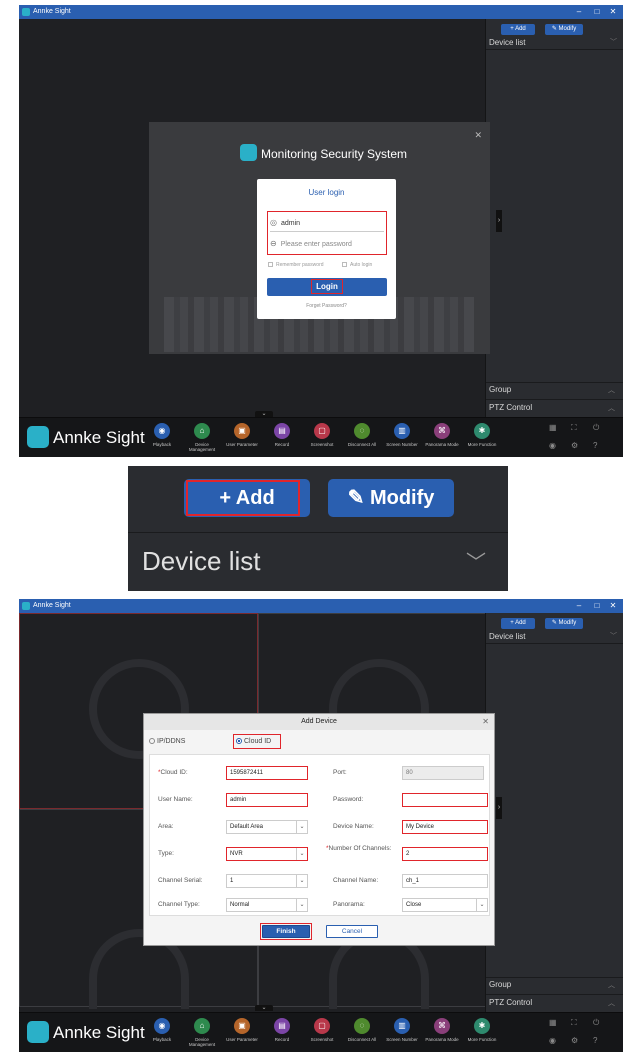 The image size is (641, 1058). What do you see at coordinates (507, 42) in the screenshot?
I see `device-list-title: Device list` at bounding box center [507, 42].